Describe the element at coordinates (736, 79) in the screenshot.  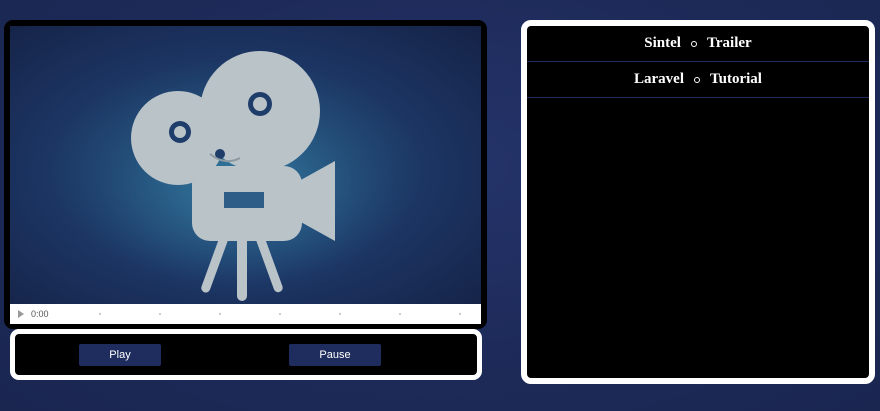
I see `playlist-item-subtitle: Tutorial` at that location.